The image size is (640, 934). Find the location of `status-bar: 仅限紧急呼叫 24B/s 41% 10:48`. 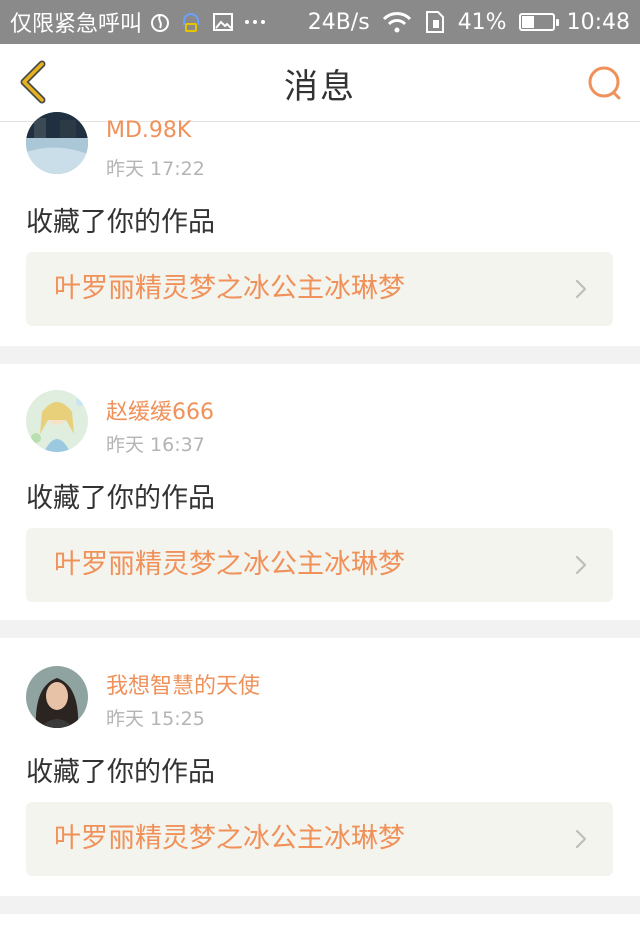

status-bar: 仅限紧急呼叫 24B/s 41% 10:48 is located at coordinates (320, 22).